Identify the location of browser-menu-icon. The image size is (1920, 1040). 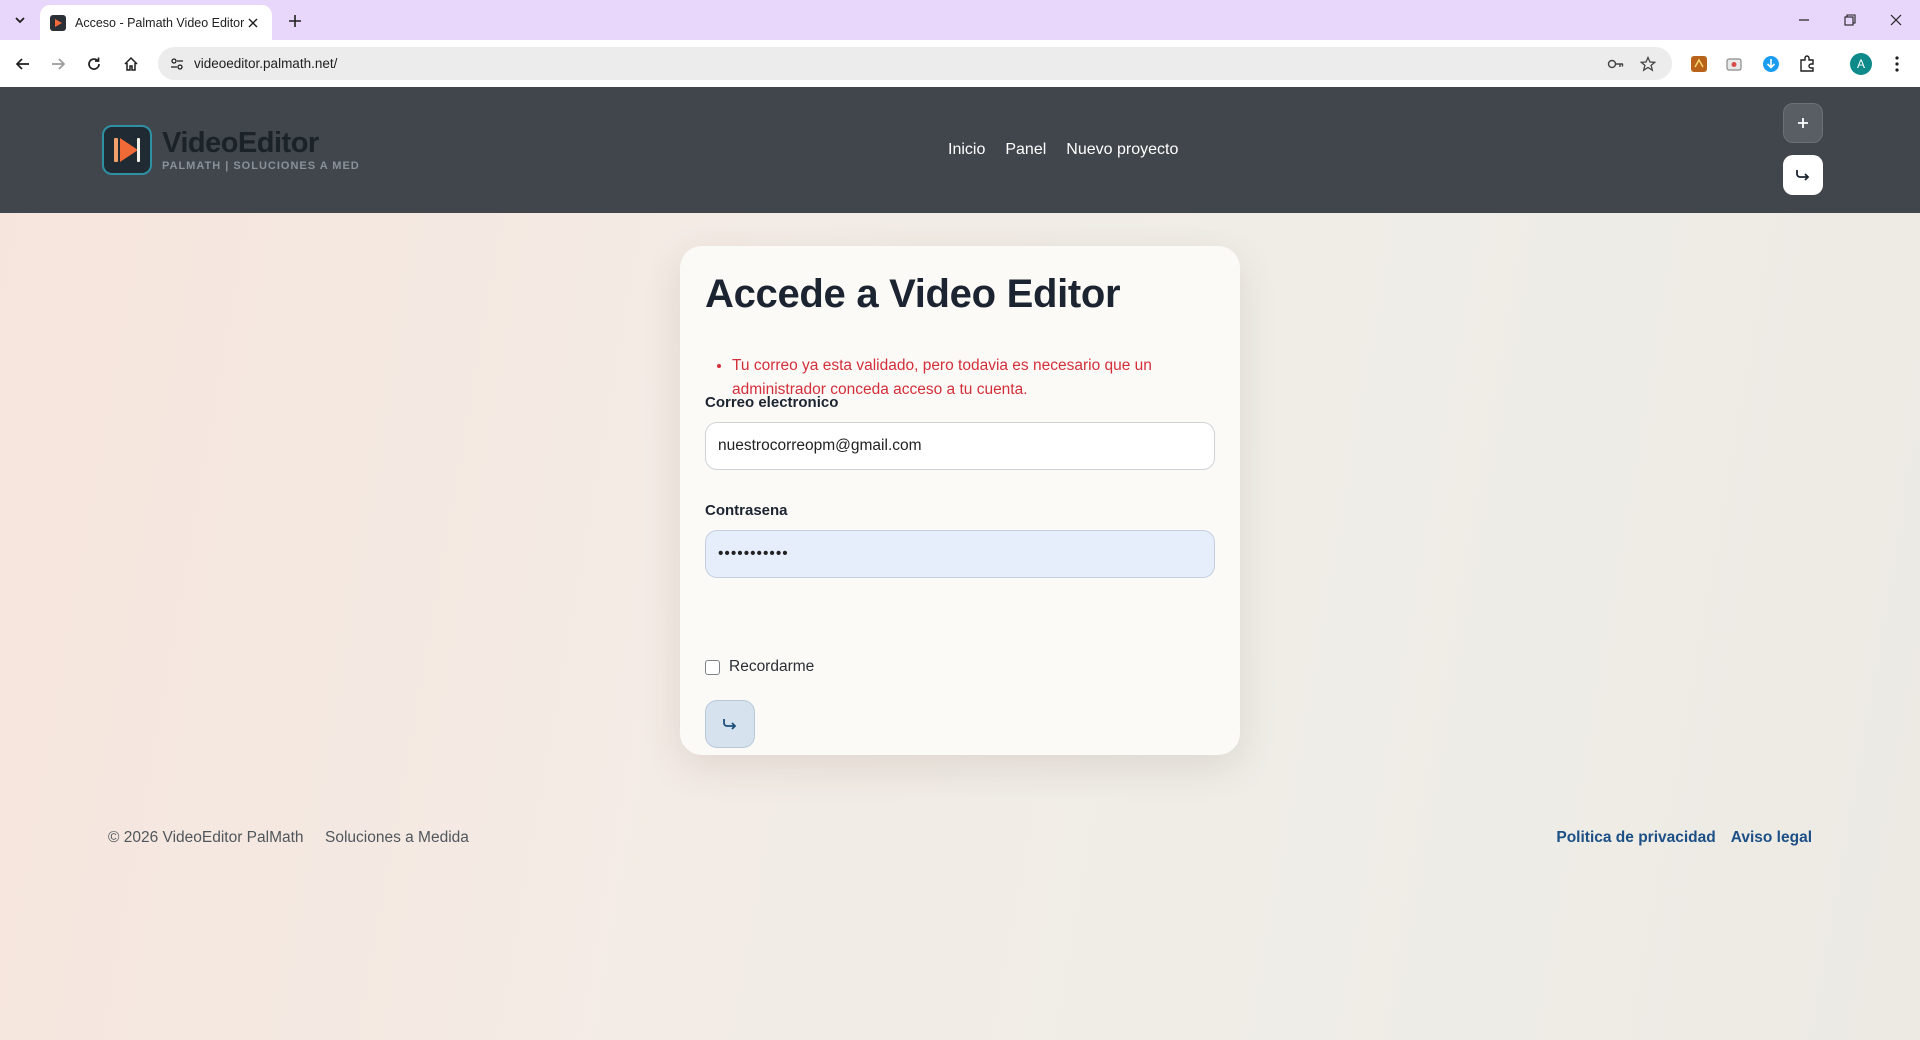
(1897, 64).